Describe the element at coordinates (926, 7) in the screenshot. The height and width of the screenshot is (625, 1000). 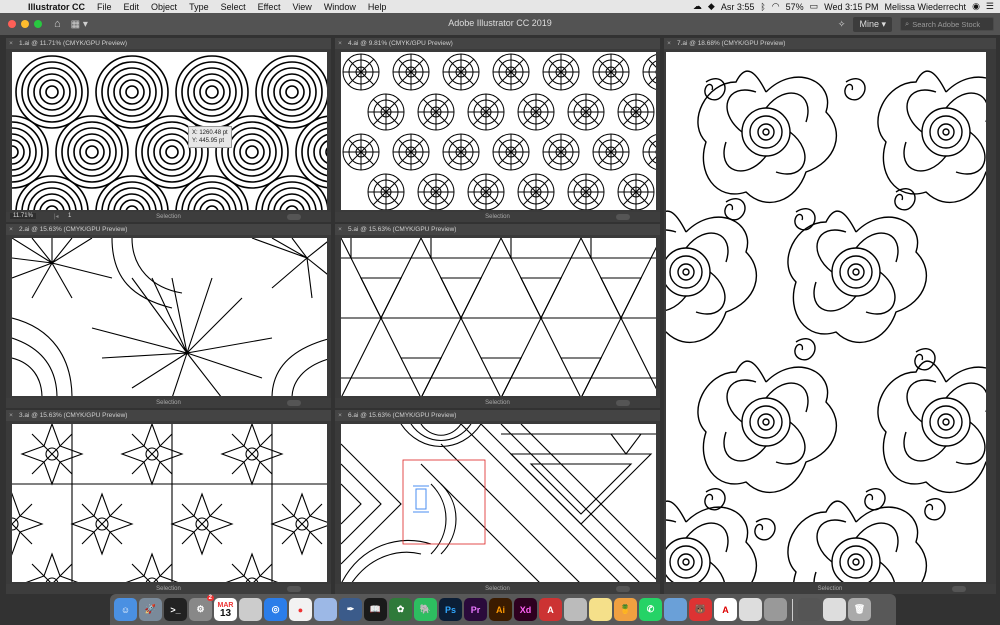
I see `user-name: Melissa Wiederrecht` at that location.